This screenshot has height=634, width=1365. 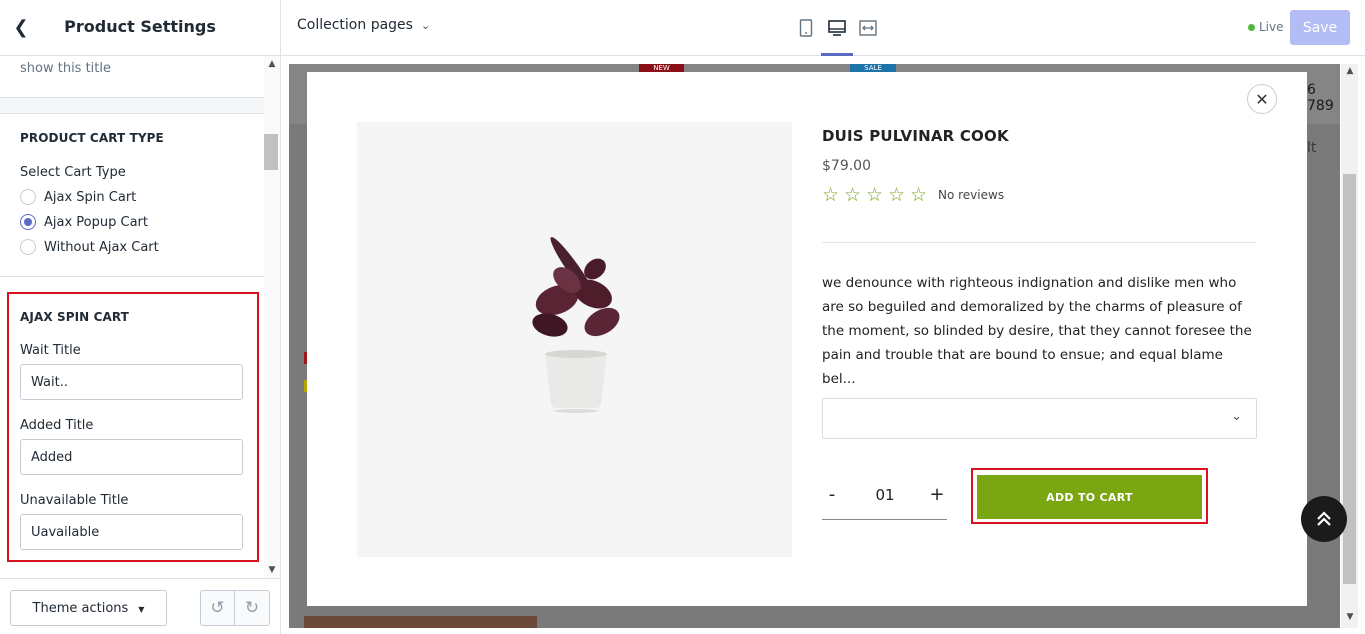 I want to click on save-button: Save, so click(x=1320, y=27).